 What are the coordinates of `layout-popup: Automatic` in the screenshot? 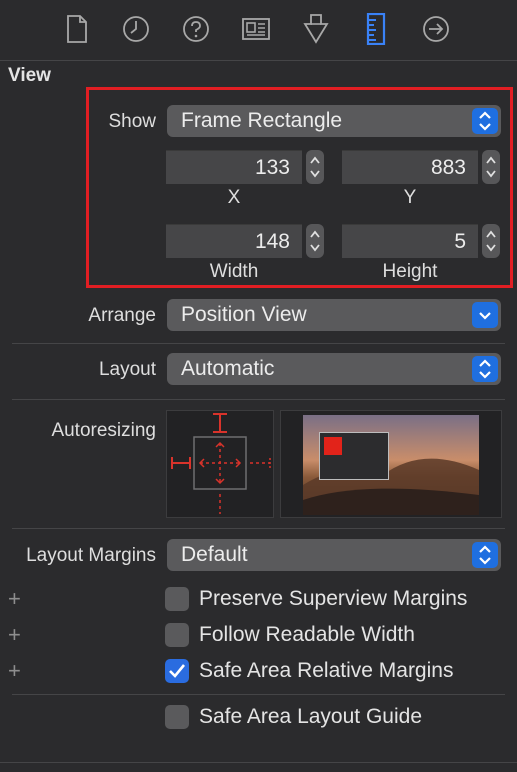 It's located at (334, 369).